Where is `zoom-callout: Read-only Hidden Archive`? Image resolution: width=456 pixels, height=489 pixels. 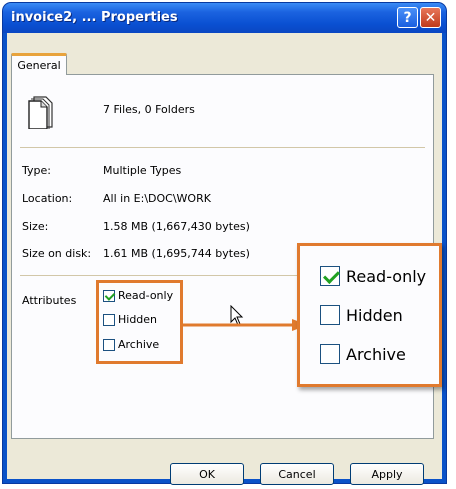
zoom-callout: Read-only Hidden Archive is located at coordinates (369, 315).